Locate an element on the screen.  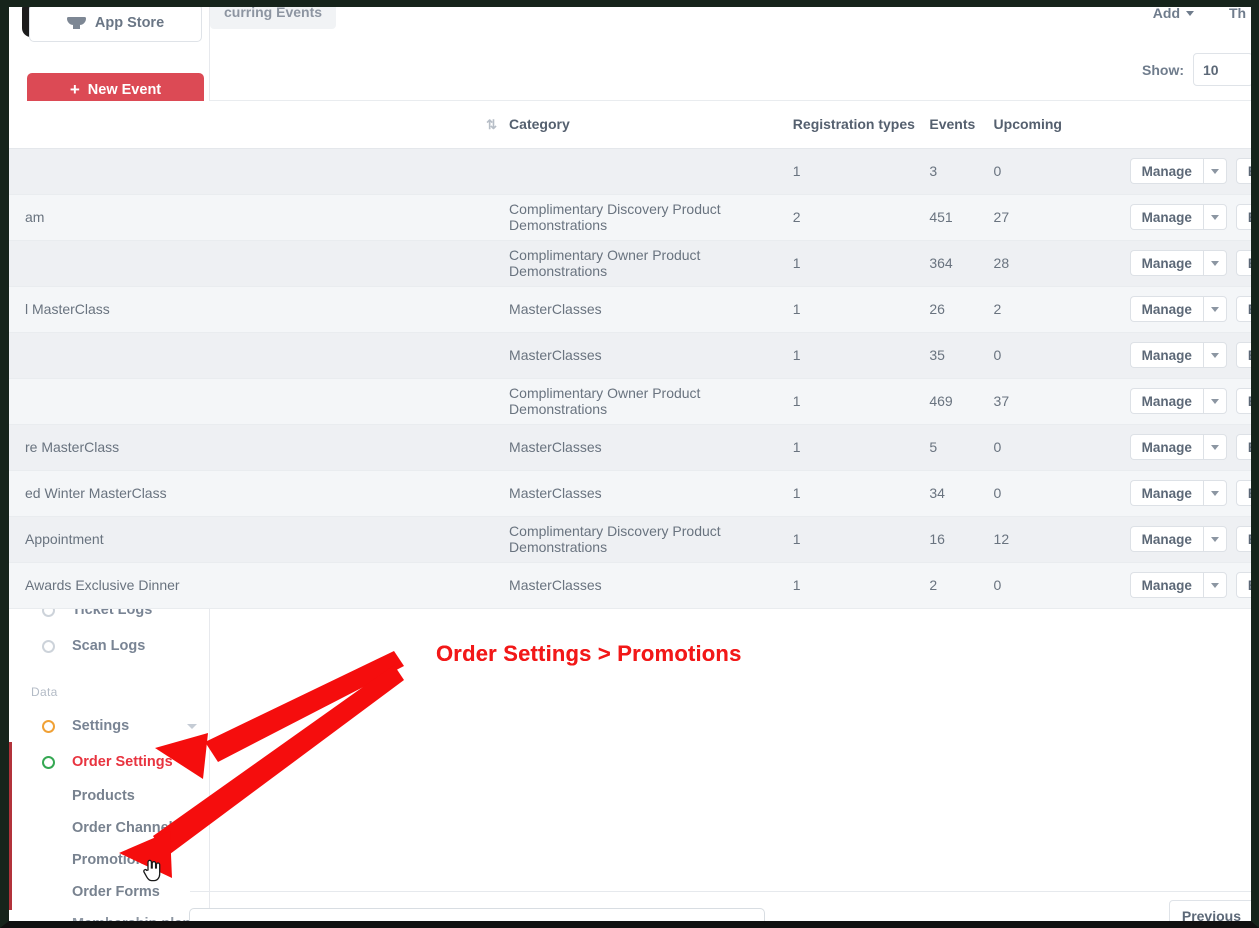
col-events: Events is located at coordinates (961, 125).